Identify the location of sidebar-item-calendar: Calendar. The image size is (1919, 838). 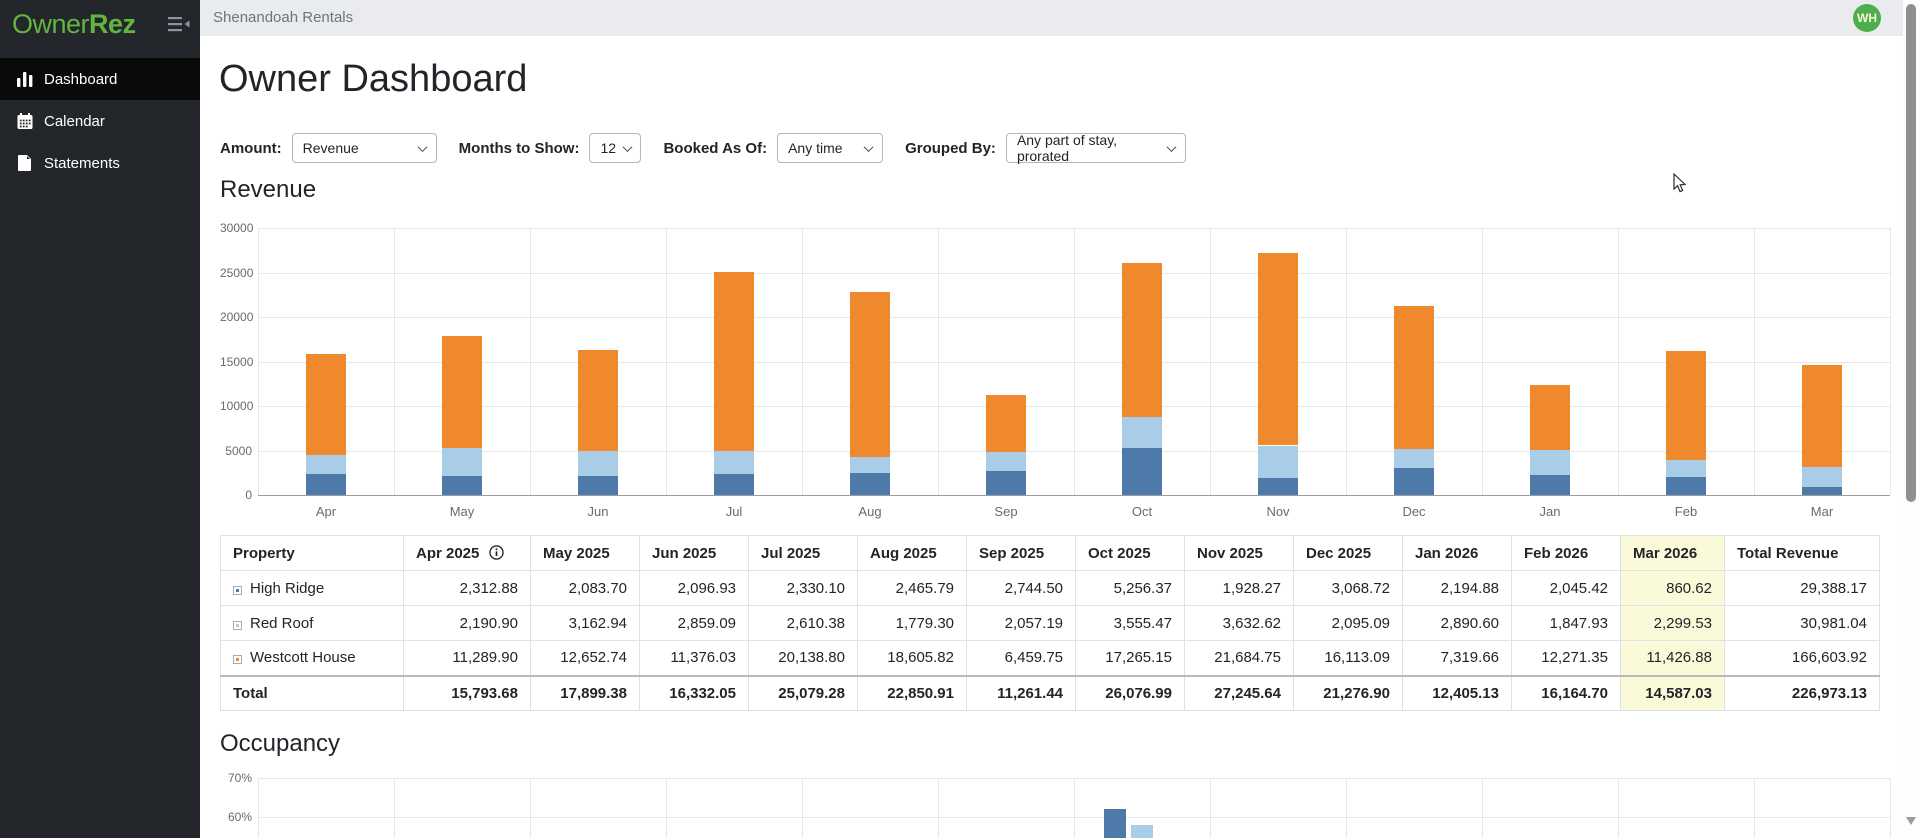
(100, 121).